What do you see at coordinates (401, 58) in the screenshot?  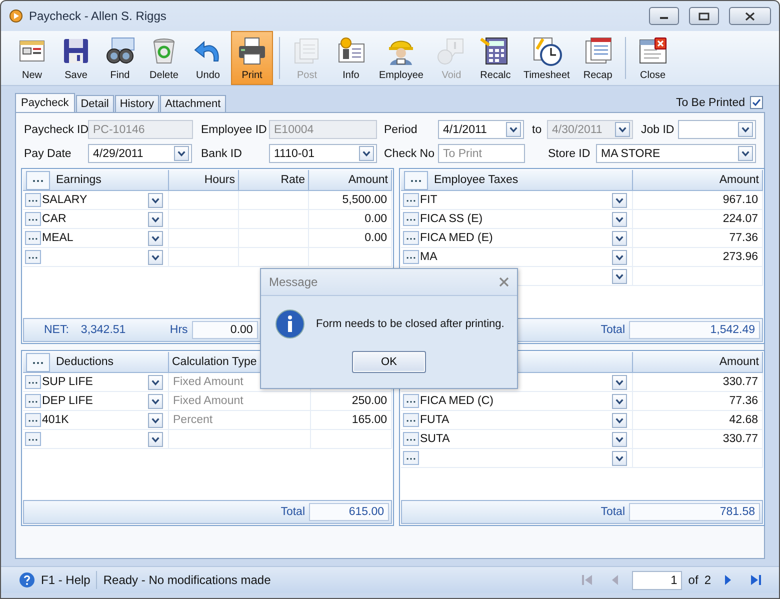 I see `toolbar-button: Employee` at bounding box center [401, 58].